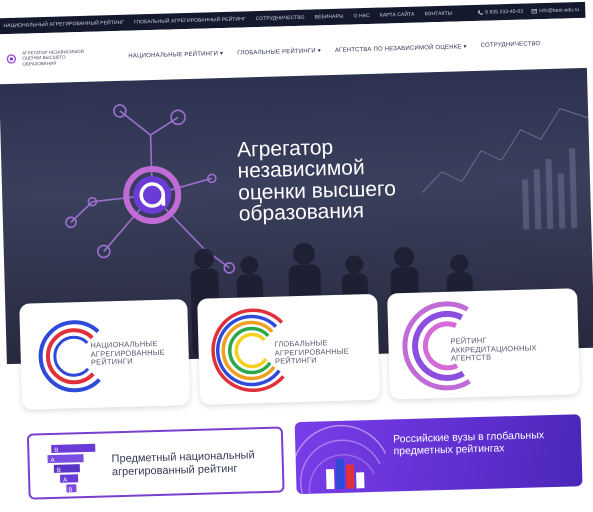  What do you see at coordinates (534, 11) in the screenshot?
I see `mail-icon` at bounding box center [534, 11].